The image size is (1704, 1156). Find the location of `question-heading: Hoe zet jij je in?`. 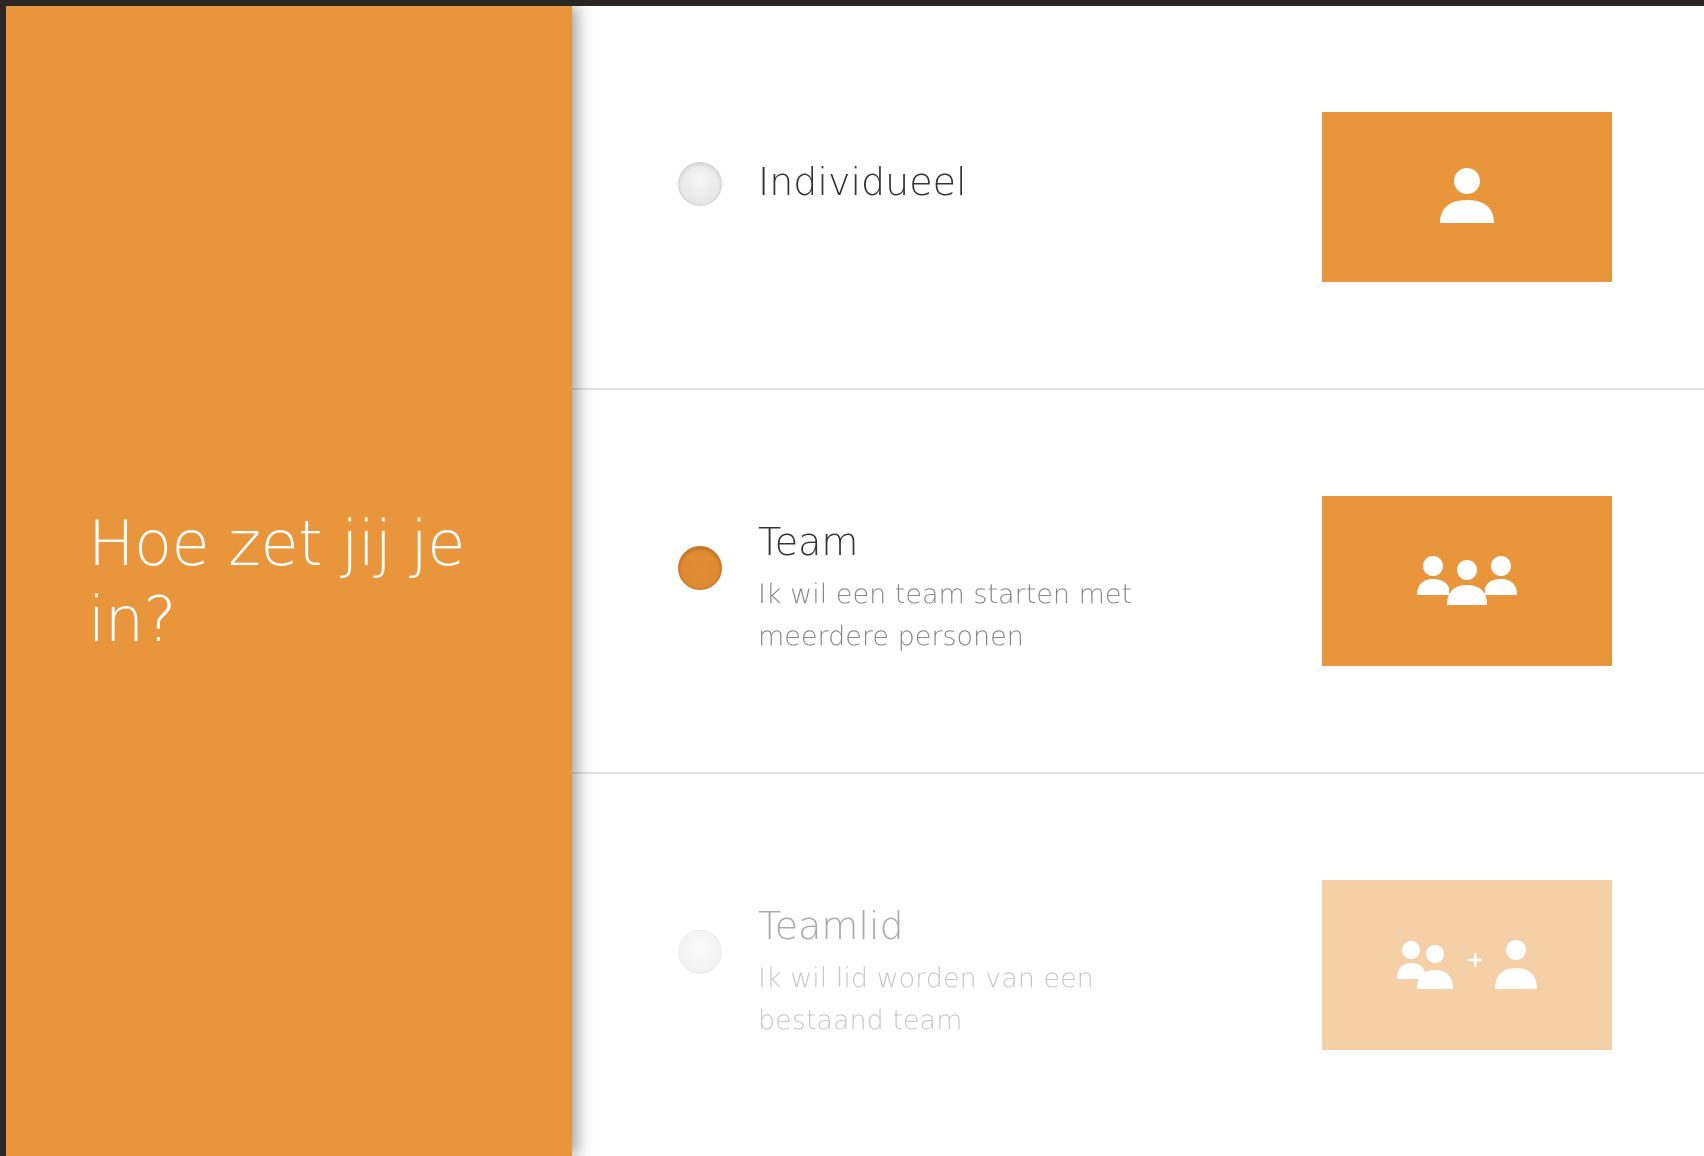

question-heading: Hoe zet jij je in? is located at coordinates (276, 581).